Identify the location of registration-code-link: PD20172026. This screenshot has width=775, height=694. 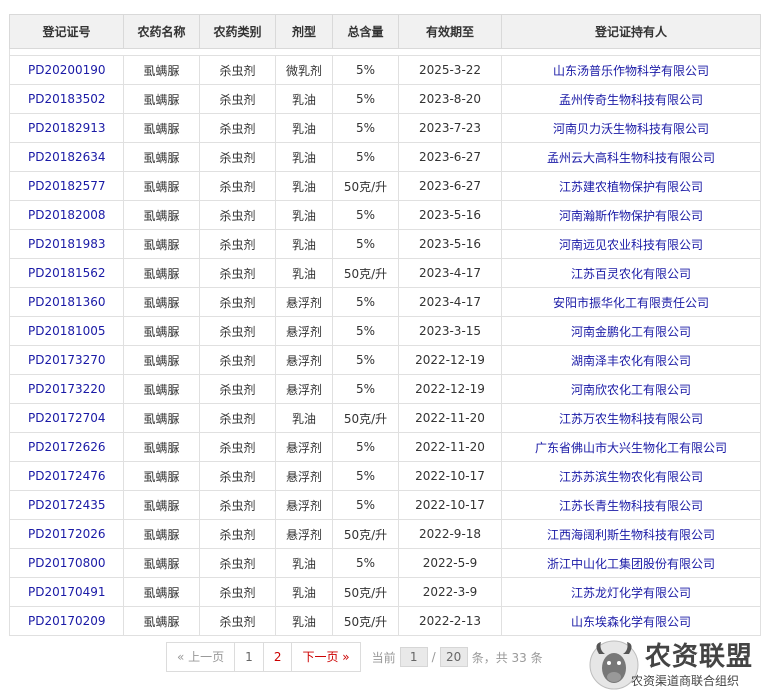
(67, 534).